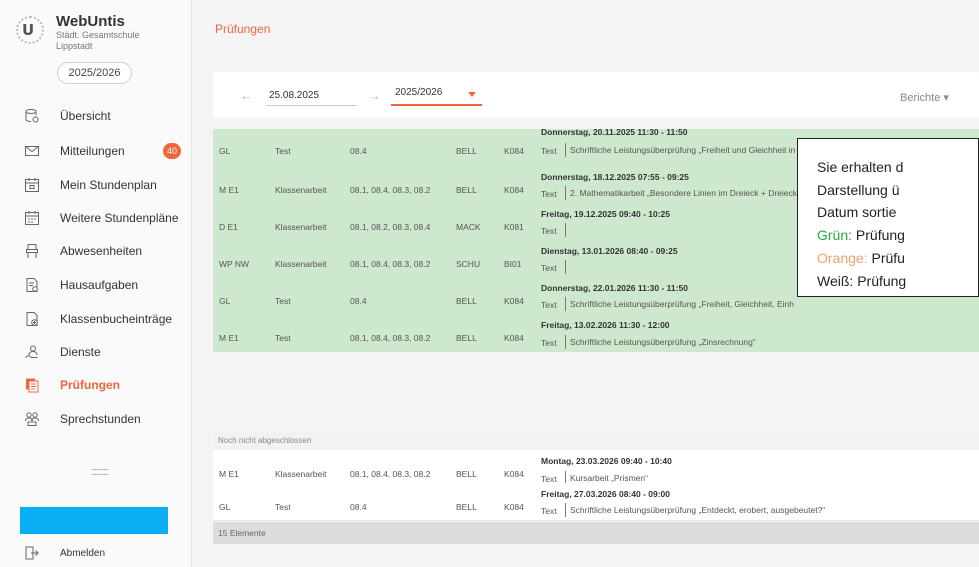 The height and width of the screenshot is (567, 979). I want to click on sidebar-item-label: Weitere Stundenpläne, so click(119, 218).